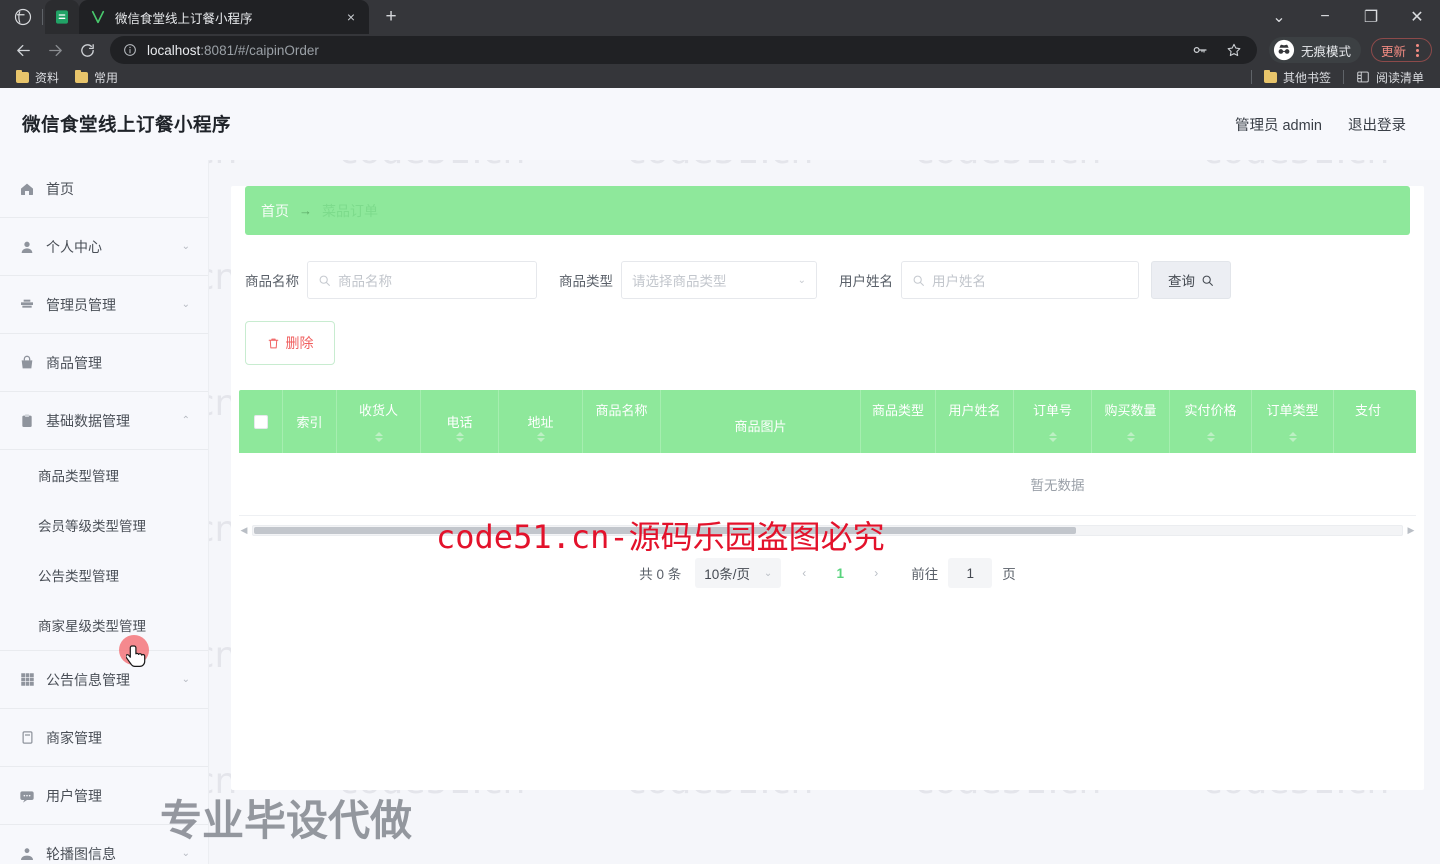 This screenshot has width=1440, height=864. Describe the element at coordinates (1279, 17) in the screenshot. I see `window-expand-button: ⌄` at that location.